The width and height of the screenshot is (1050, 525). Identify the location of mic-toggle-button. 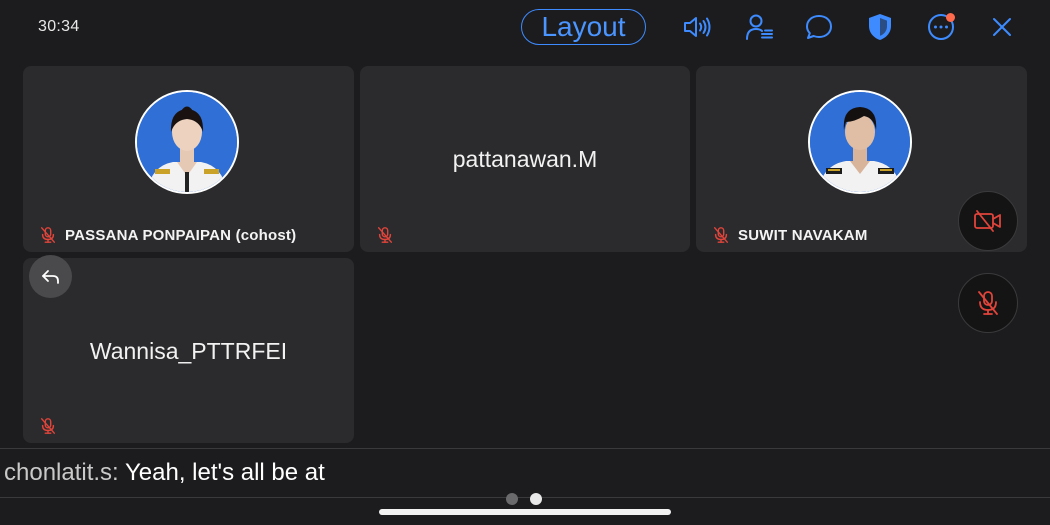
(988, 303).